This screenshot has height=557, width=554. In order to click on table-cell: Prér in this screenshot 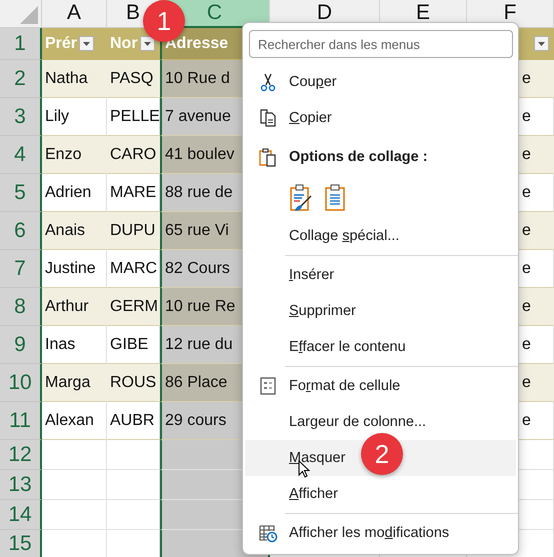, I will do `click(74, 44)`.